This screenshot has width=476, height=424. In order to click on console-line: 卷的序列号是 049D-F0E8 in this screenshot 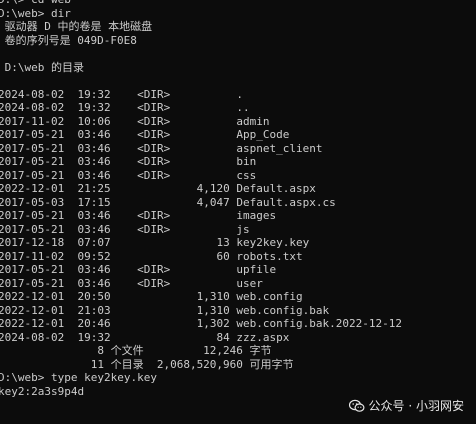, I will do `click(68, 40)`.